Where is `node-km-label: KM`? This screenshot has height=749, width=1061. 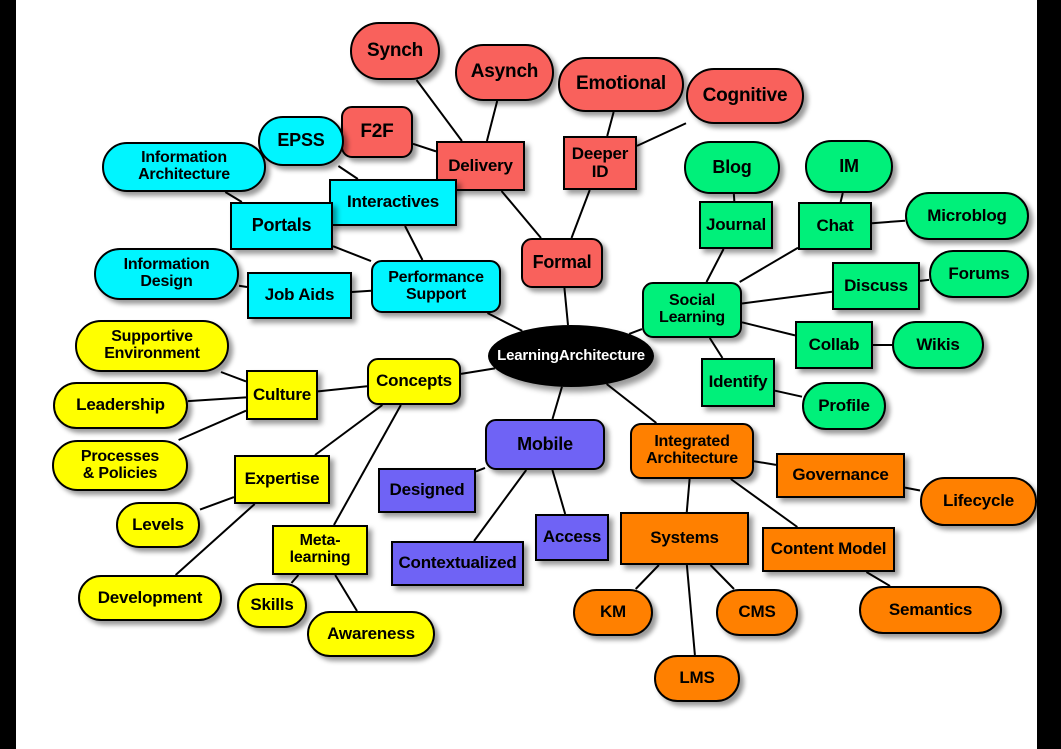
node-km-label: KM is located at coordinates (613, 612).